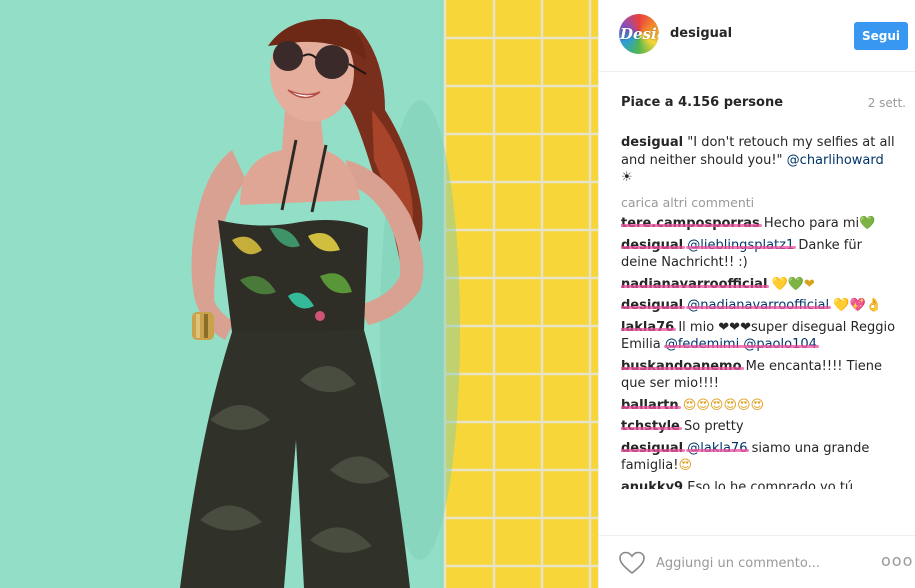 This screenshot has width=915, height=588. I want to click on green-heart-icon: 💚, so click(867, 223).